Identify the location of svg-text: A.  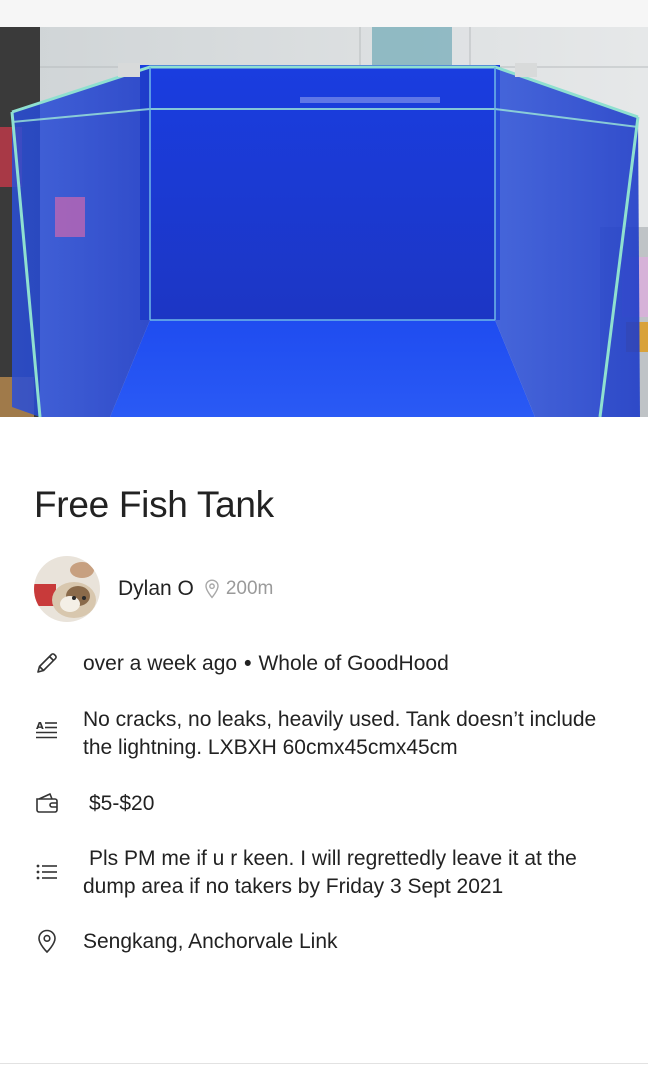
(40, 726).